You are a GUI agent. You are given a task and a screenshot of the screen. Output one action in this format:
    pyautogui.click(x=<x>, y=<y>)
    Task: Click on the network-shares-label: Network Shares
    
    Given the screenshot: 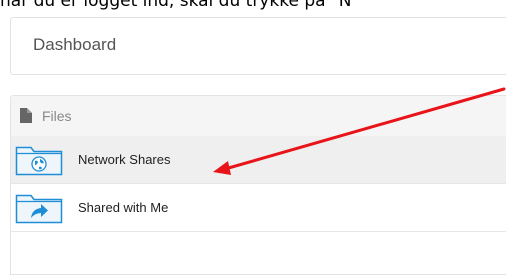 What is the action you would take?
    pyautogui.click(x=124, y=159)
    